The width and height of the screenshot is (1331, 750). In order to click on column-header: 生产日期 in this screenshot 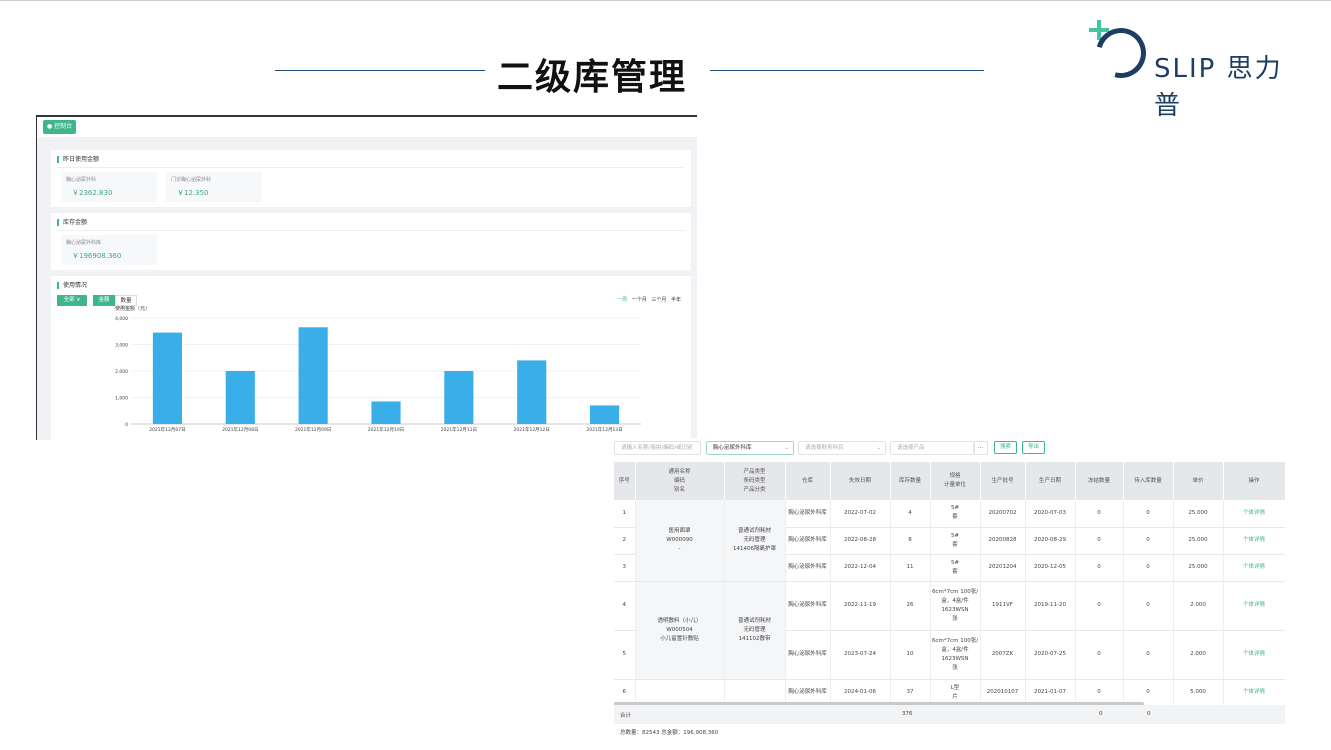, I will do `click(1050, 481)`.